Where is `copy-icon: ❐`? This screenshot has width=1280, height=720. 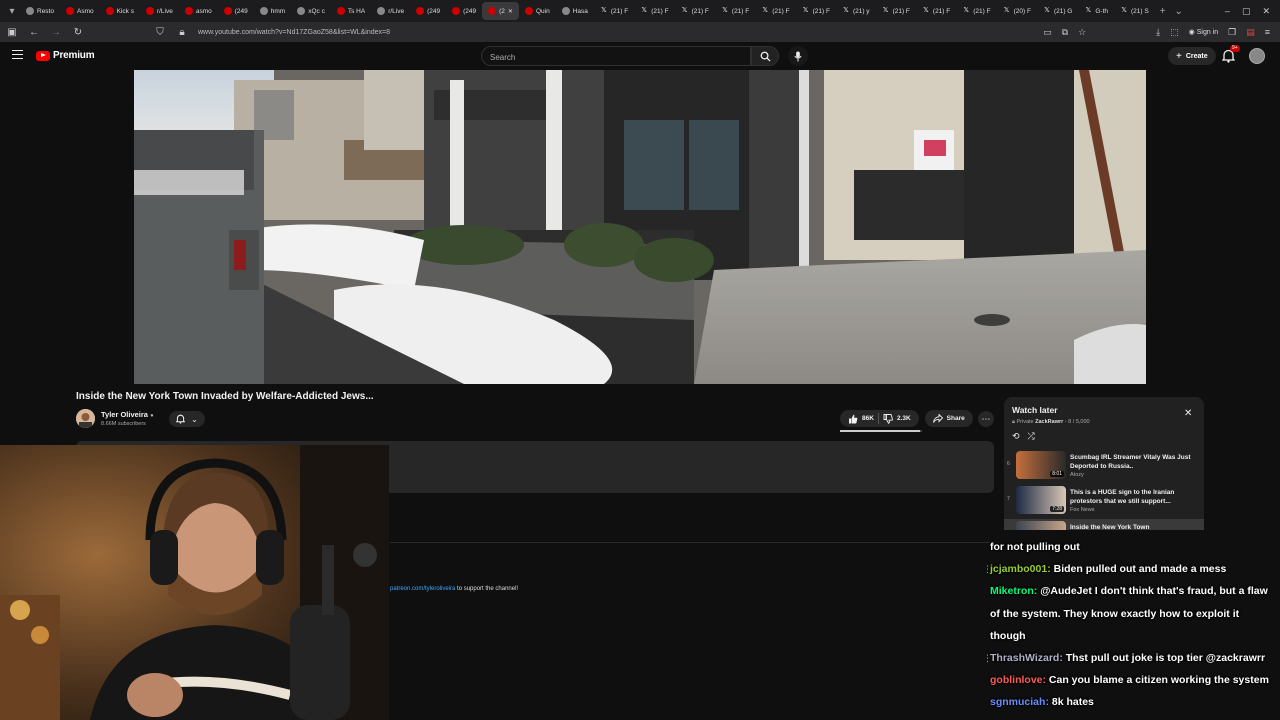
copy-icon: ❐ is located at coordinates (1232, 32).